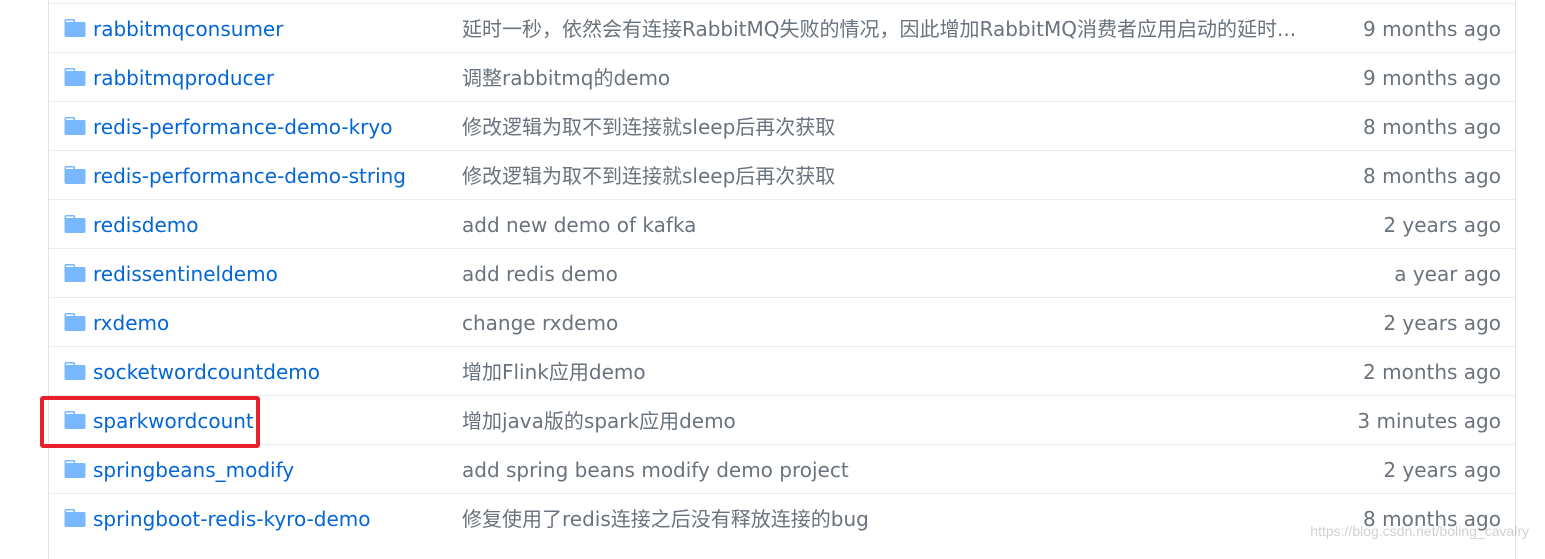 This screenshot has height=559, width=1545. Describe the element at coordinates (193, 470) in the screenshot. I see `folder-link: springbeans_modify` at that location.